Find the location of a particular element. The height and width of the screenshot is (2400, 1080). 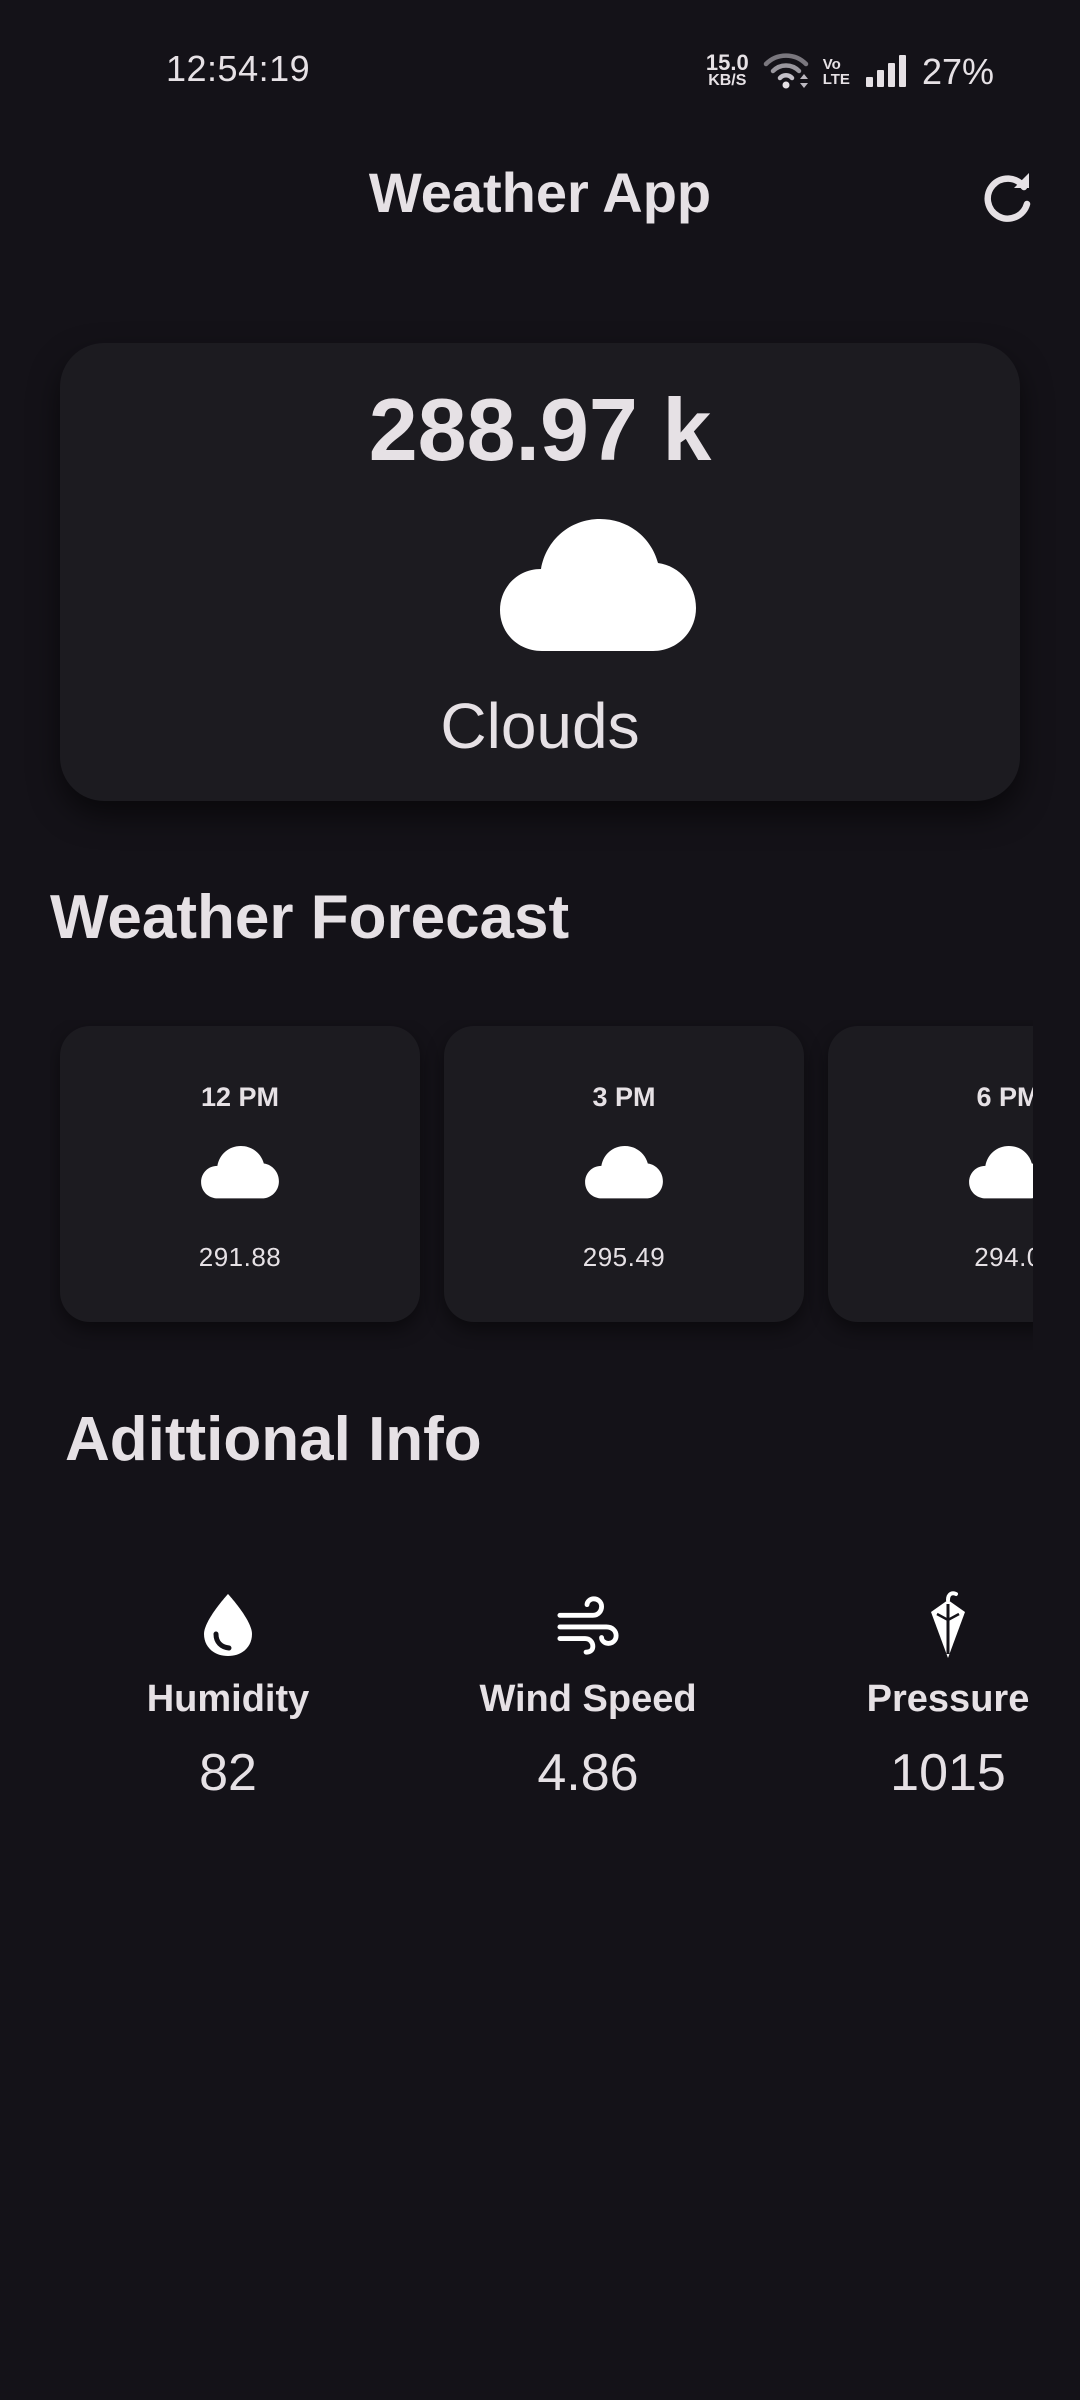

battery-level: 27% is located at coordinates (957, 71).